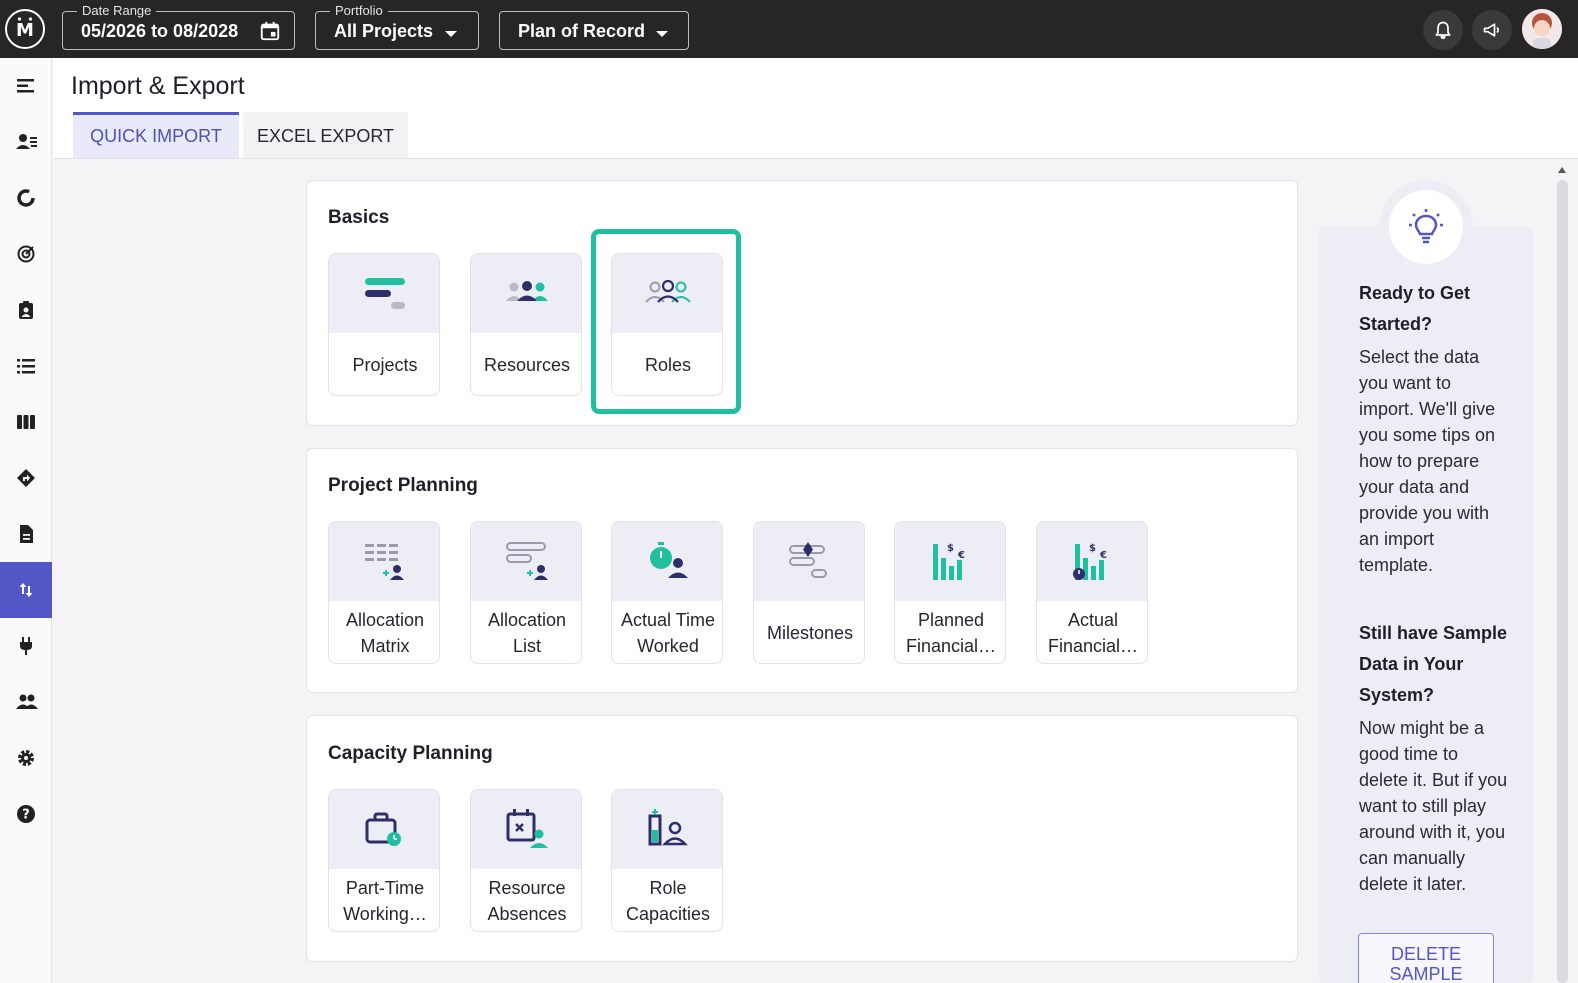  I want to click on clipboard-person-icon, so click(26, 310).